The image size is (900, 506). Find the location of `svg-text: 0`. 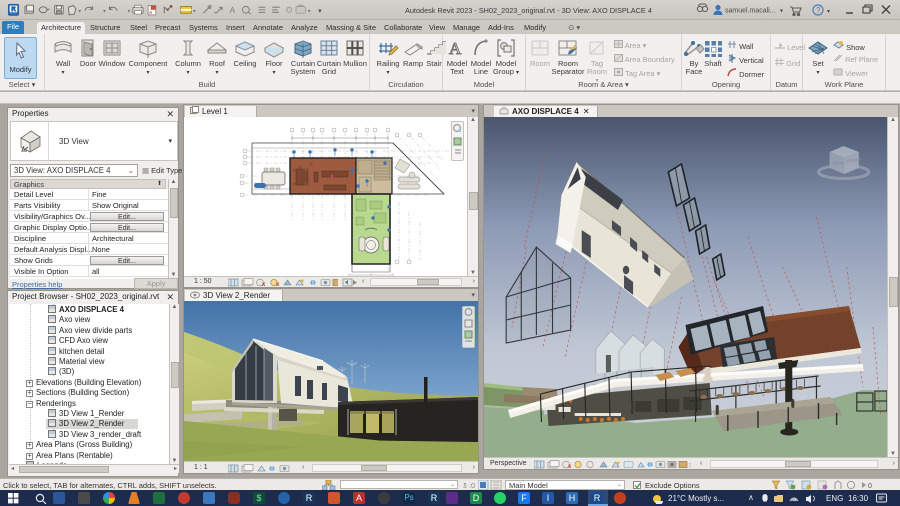

svg-text: 0 is located at coordinates (870, 486).